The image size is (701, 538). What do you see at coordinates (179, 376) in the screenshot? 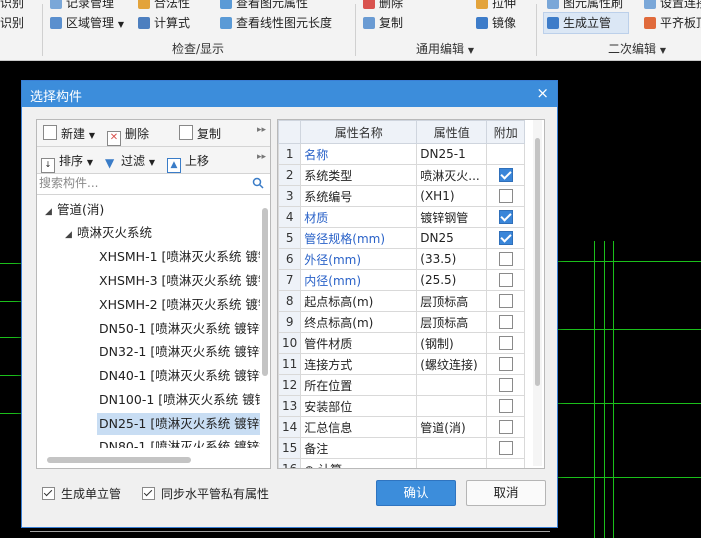
I see `tree-item: DN40-1 [喷淋灭火系统 镀锌钢` at bounding box center [179, 376].